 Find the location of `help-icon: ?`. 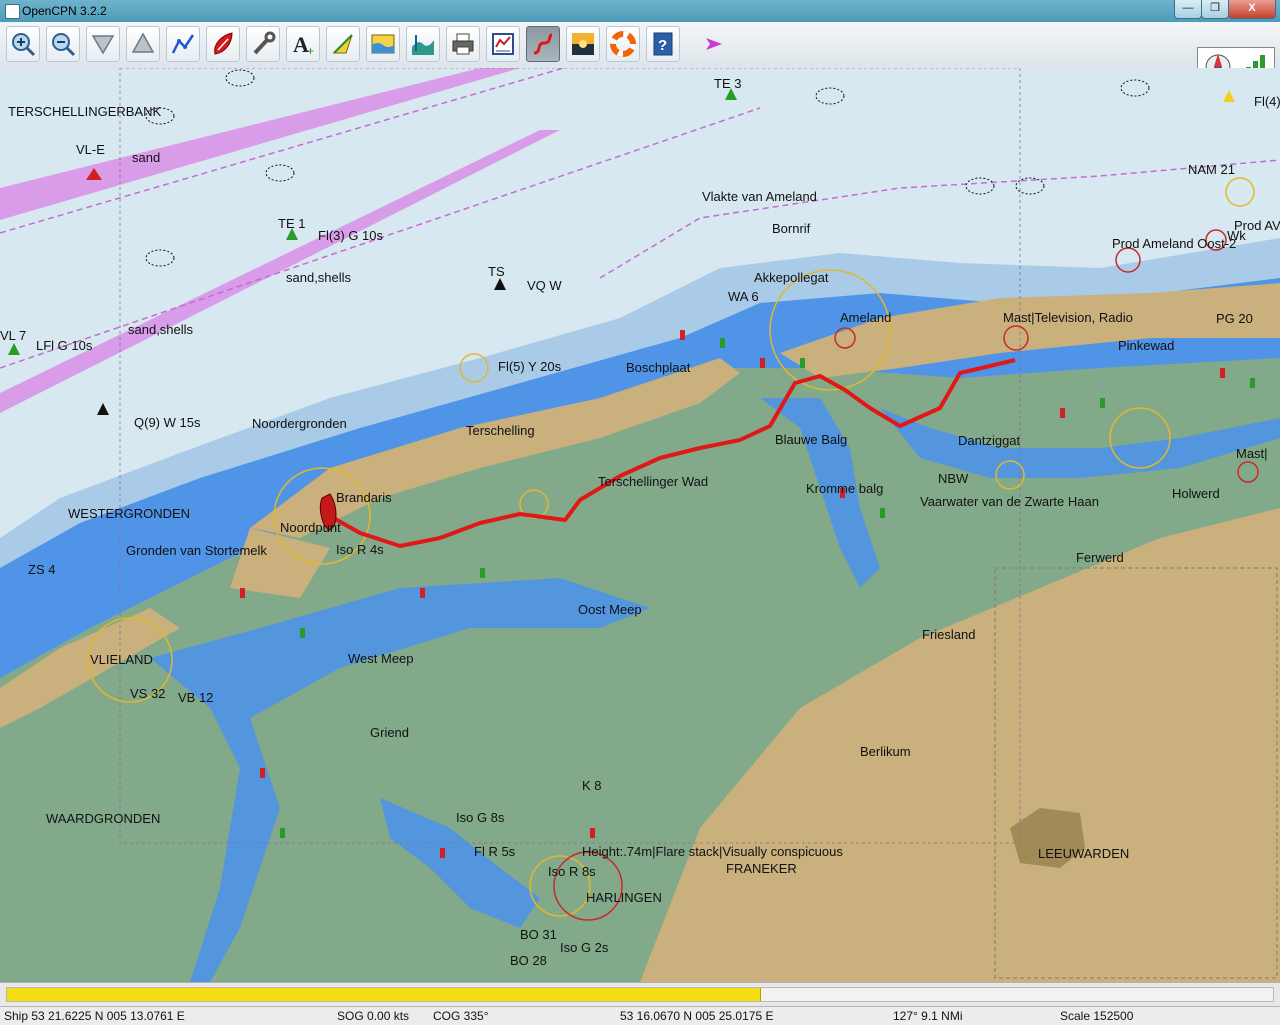

help-icon: ? is located at coordinates (663, 44).